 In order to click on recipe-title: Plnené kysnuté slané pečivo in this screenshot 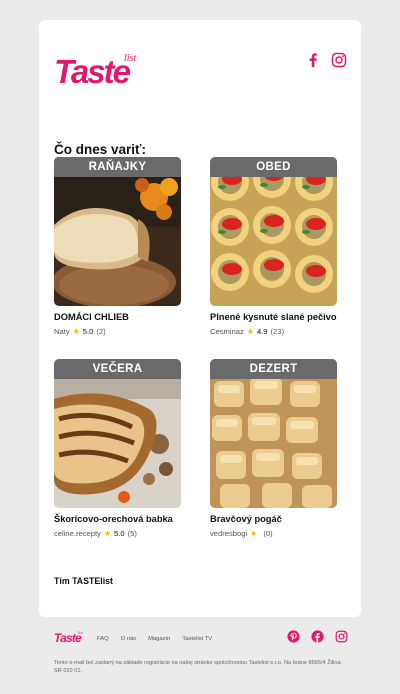, I will do `click(273, 317)`.